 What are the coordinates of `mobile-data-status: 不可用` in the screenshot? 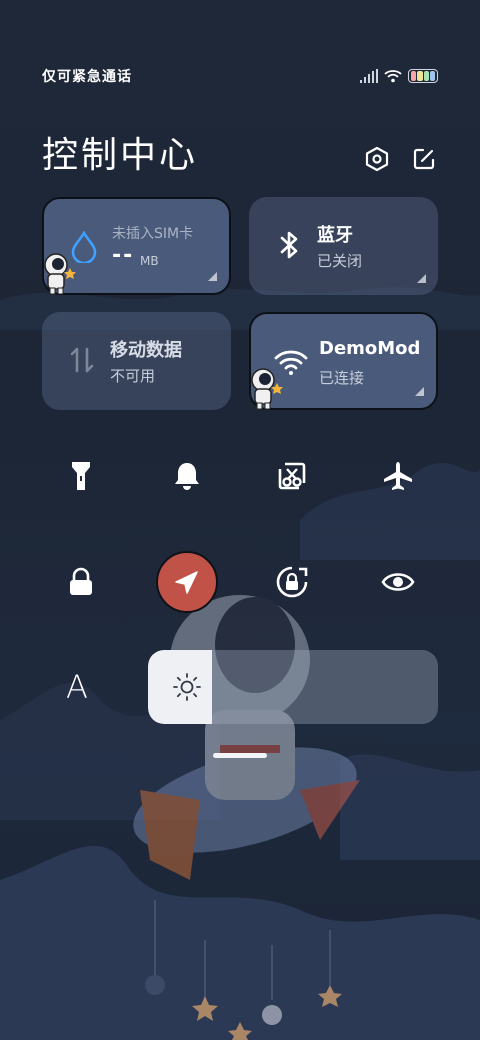 It's located at (133, 376).